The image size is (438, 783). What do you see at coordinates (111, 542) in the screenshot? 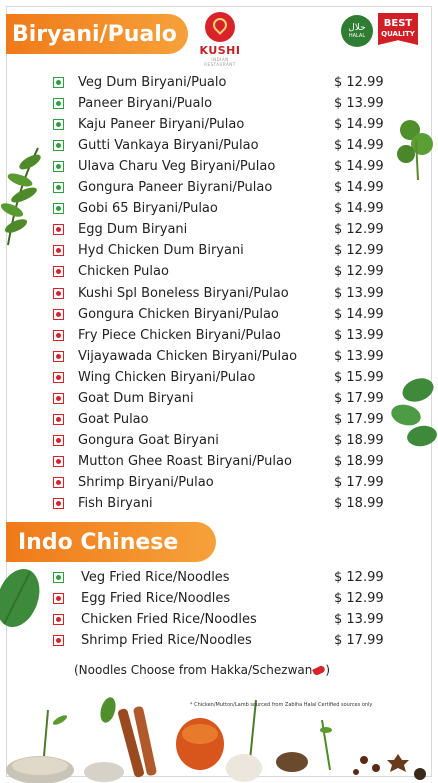
I see `indo-chinese-section-banner: Indo Chinese` at bounding box center [111, 542].